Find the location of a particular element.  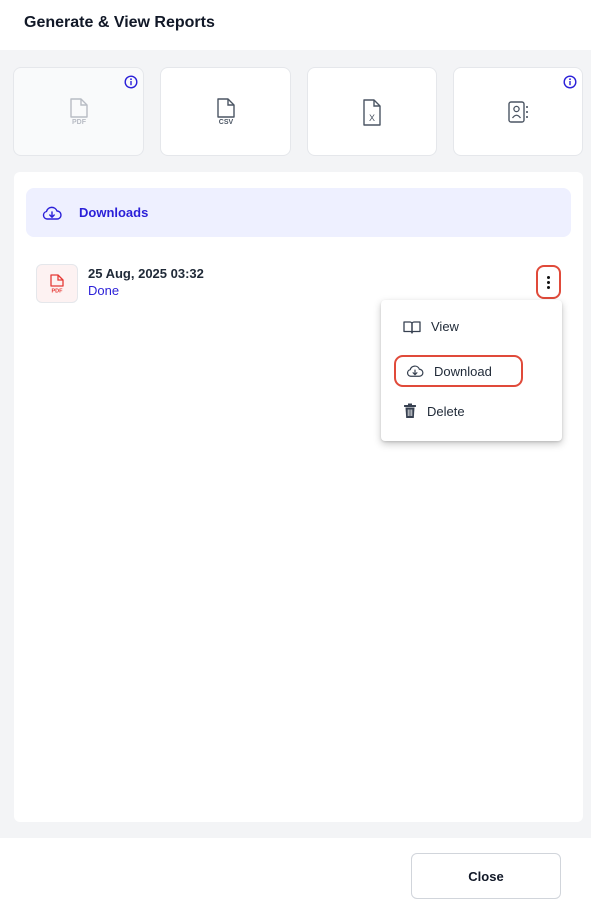

more-options-button is located at coordinates (548, 282).